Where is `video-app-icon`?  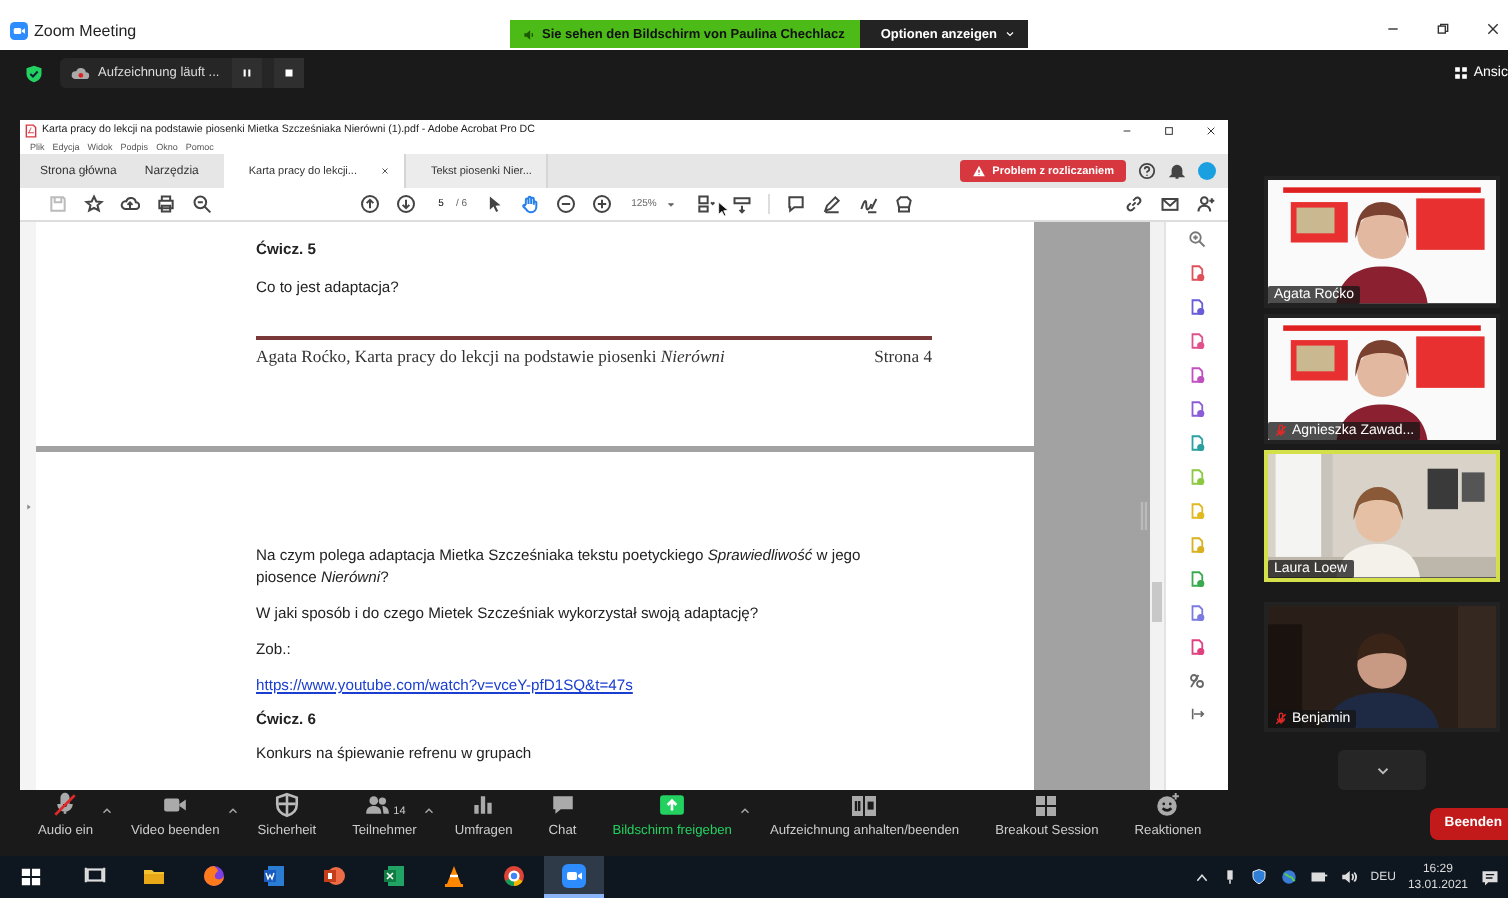
video-app-icon is located at coordinates (574, 875).